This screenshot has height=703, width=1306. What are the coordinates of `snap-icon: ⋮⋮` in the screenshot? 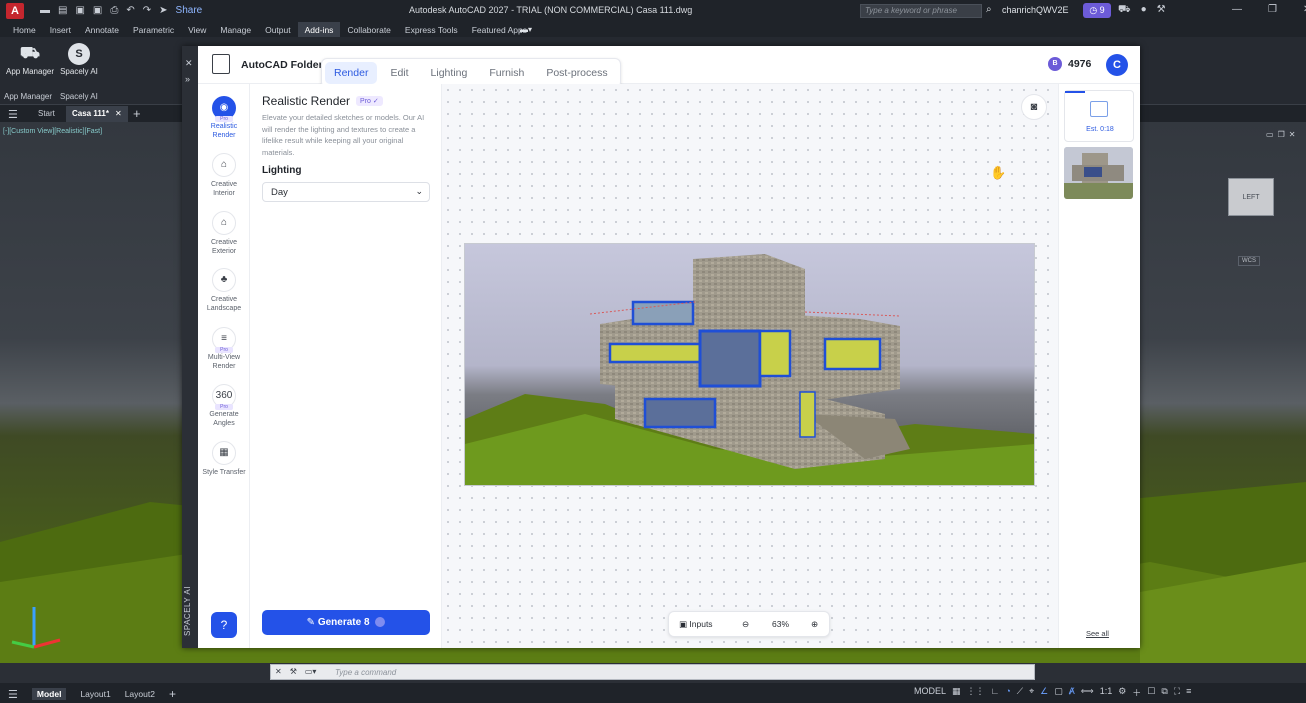 It's located at (976, 692).